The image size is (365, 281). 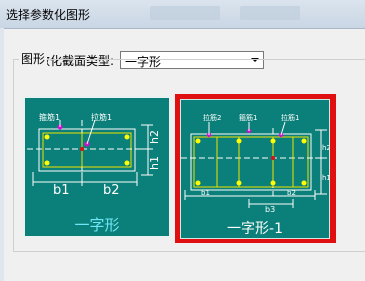 I want to click on shape-caption-2: 一字形-1, so click(x=255, y=229).